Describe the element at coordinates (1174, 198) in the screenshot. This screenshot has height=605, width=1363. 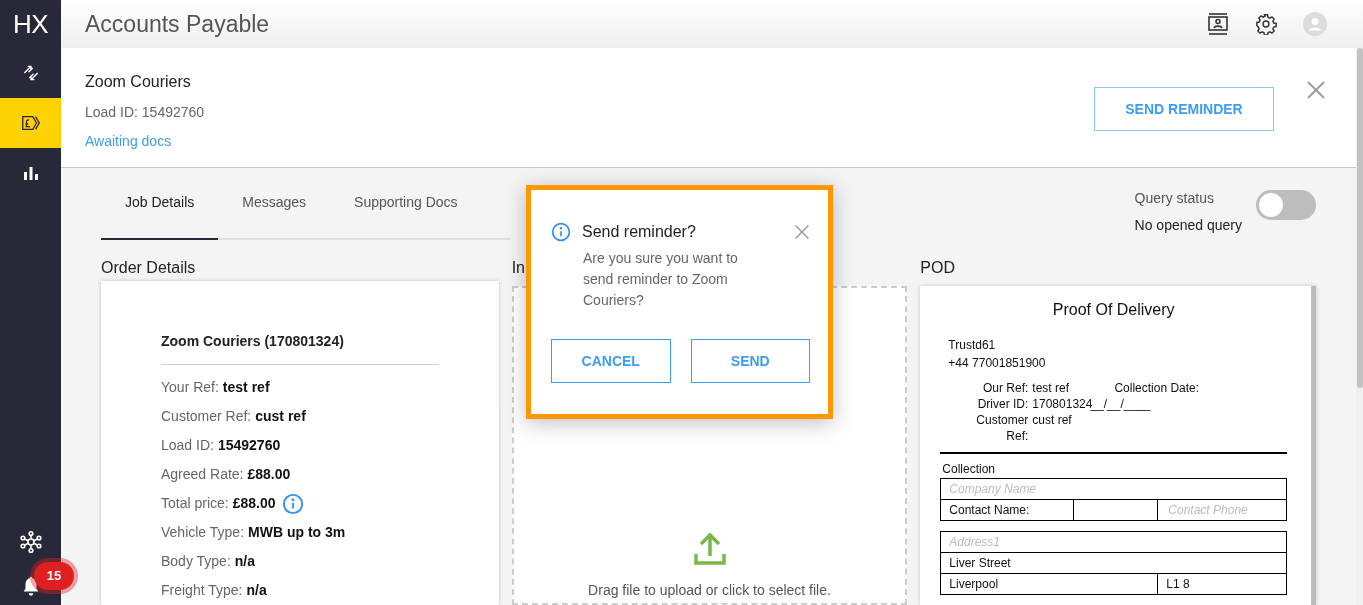
I see `query-status-label: Query status` at that location.